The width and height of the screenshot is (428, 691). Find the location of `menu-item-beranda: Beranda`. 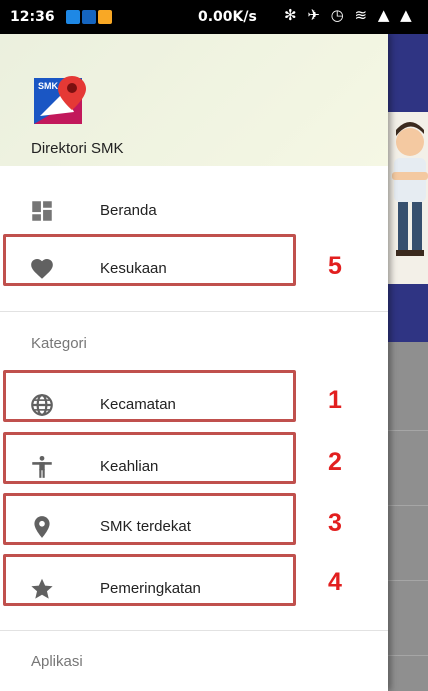

menu-item-beranda: Beranda is located at coordinates (194, 211).